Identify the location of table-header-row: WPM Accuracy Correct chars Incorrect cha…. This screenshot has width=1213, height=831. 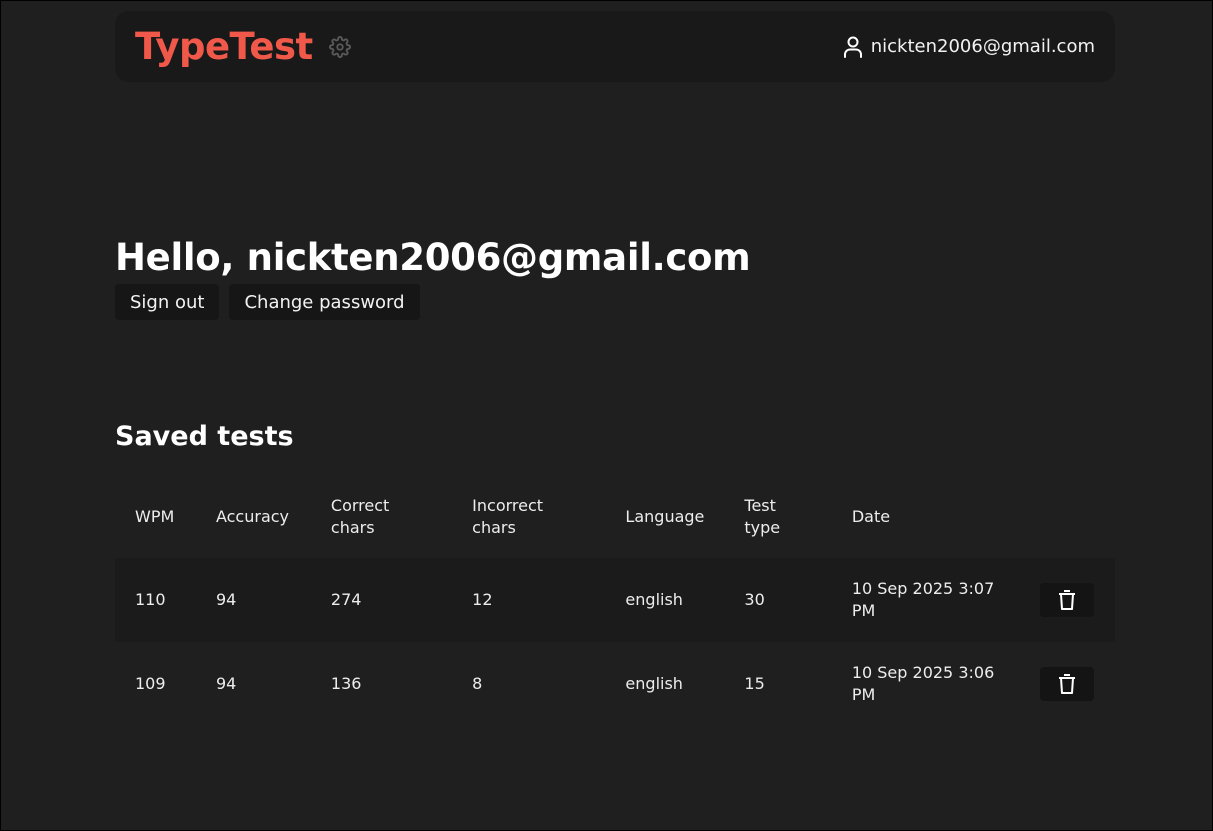
(615, 517).